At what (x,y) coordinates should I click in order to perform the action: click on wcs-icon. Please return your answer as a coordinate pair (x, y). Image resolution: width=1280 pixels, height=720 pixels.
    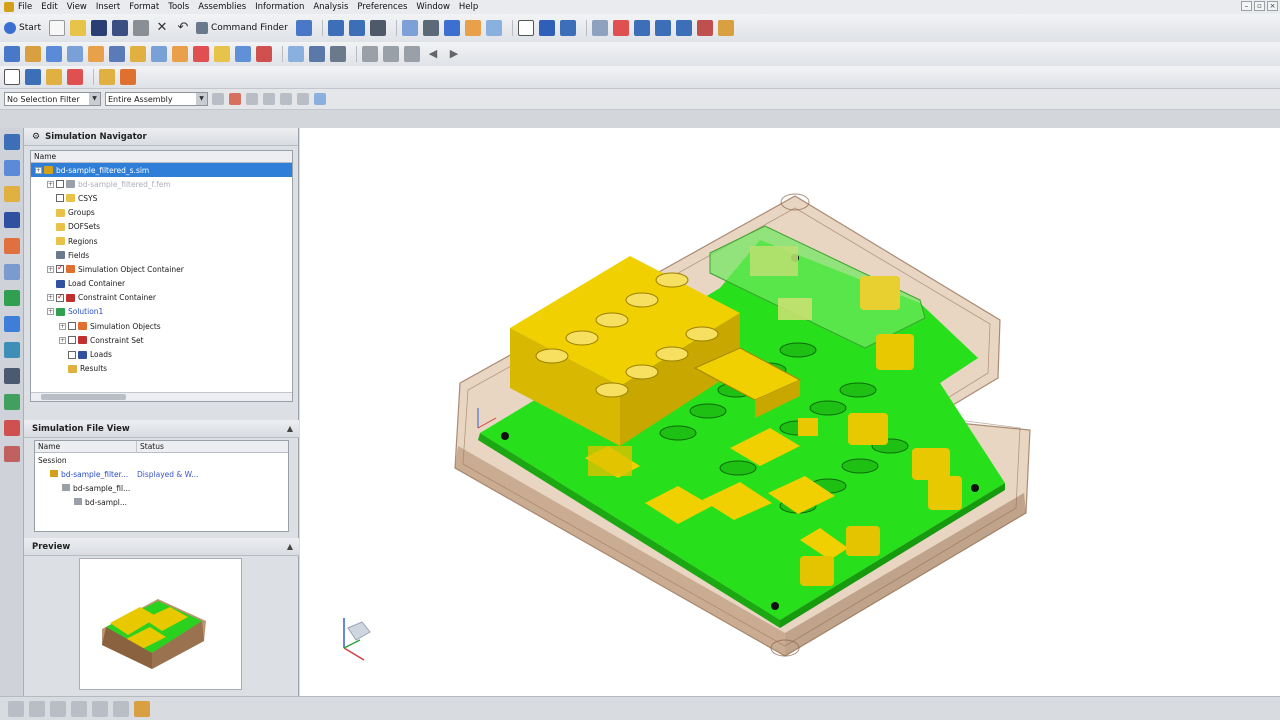
    Looking at the image, I should click on (33, 77).